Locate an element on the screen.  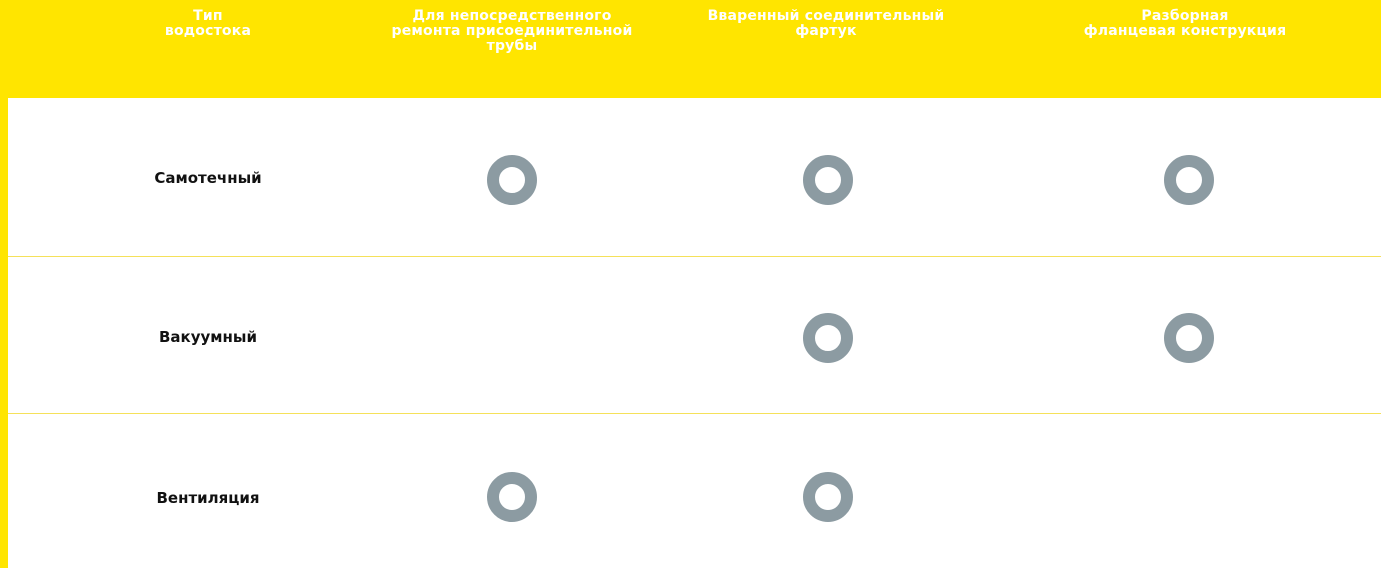
header-line: Для непосредственного is located at coordinates (512, 16).